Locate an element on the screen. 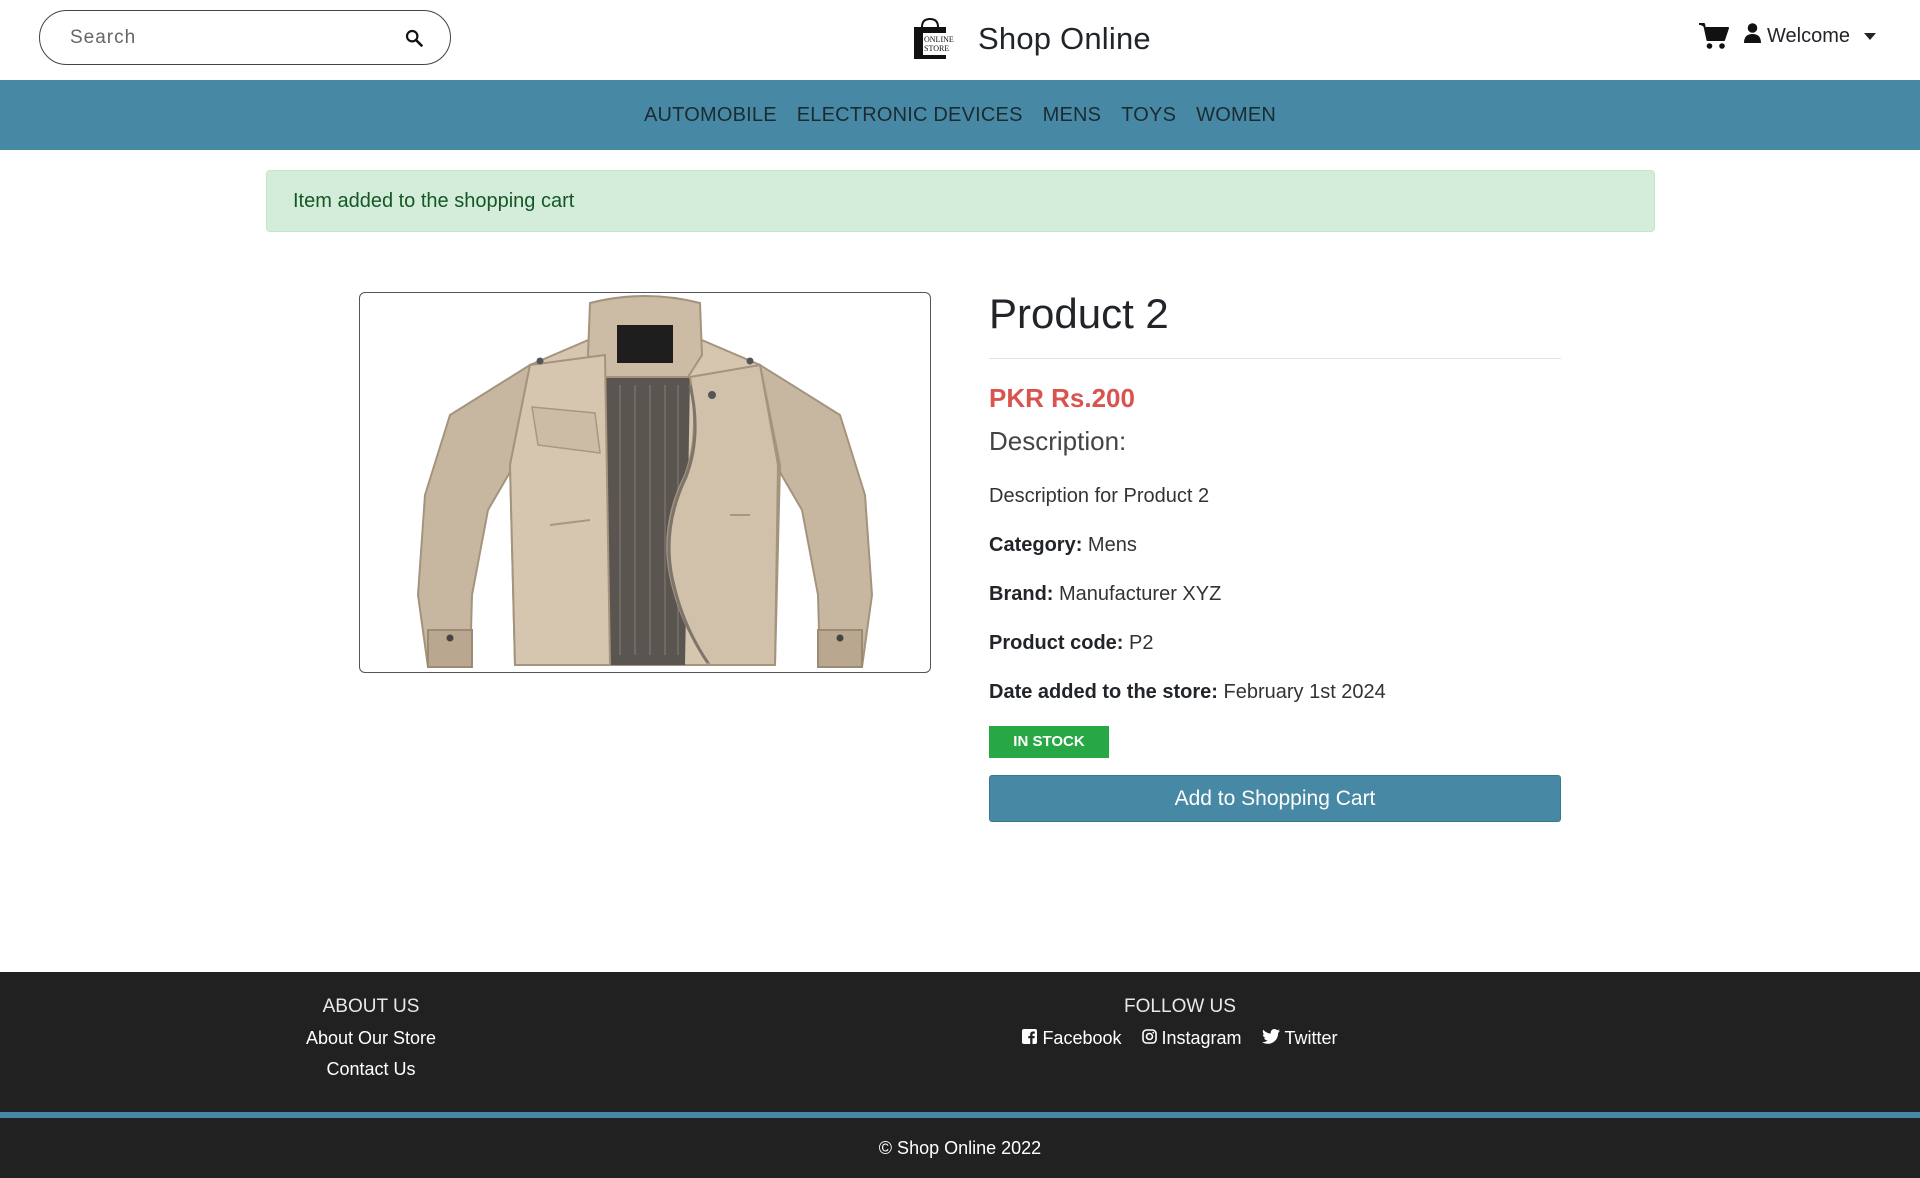 The width and height of the screenshot is (1920, 1178). jacket-image is located at coordinates (645, 481).